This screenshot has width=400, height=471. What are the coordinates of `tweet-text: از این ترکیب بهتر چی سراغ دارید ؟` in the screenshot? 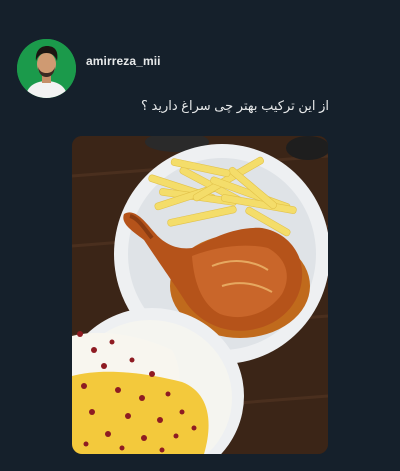 It's located at (235, 105).